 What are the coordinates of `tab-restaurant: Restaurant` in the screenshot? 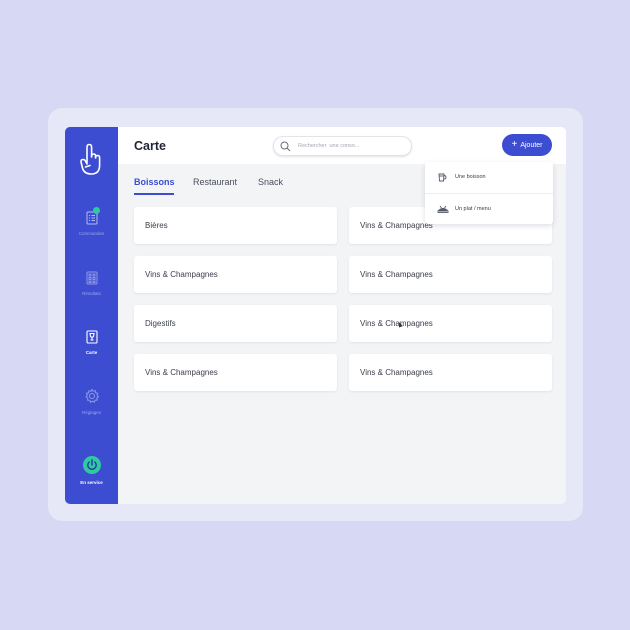 It's located at (215, 182).